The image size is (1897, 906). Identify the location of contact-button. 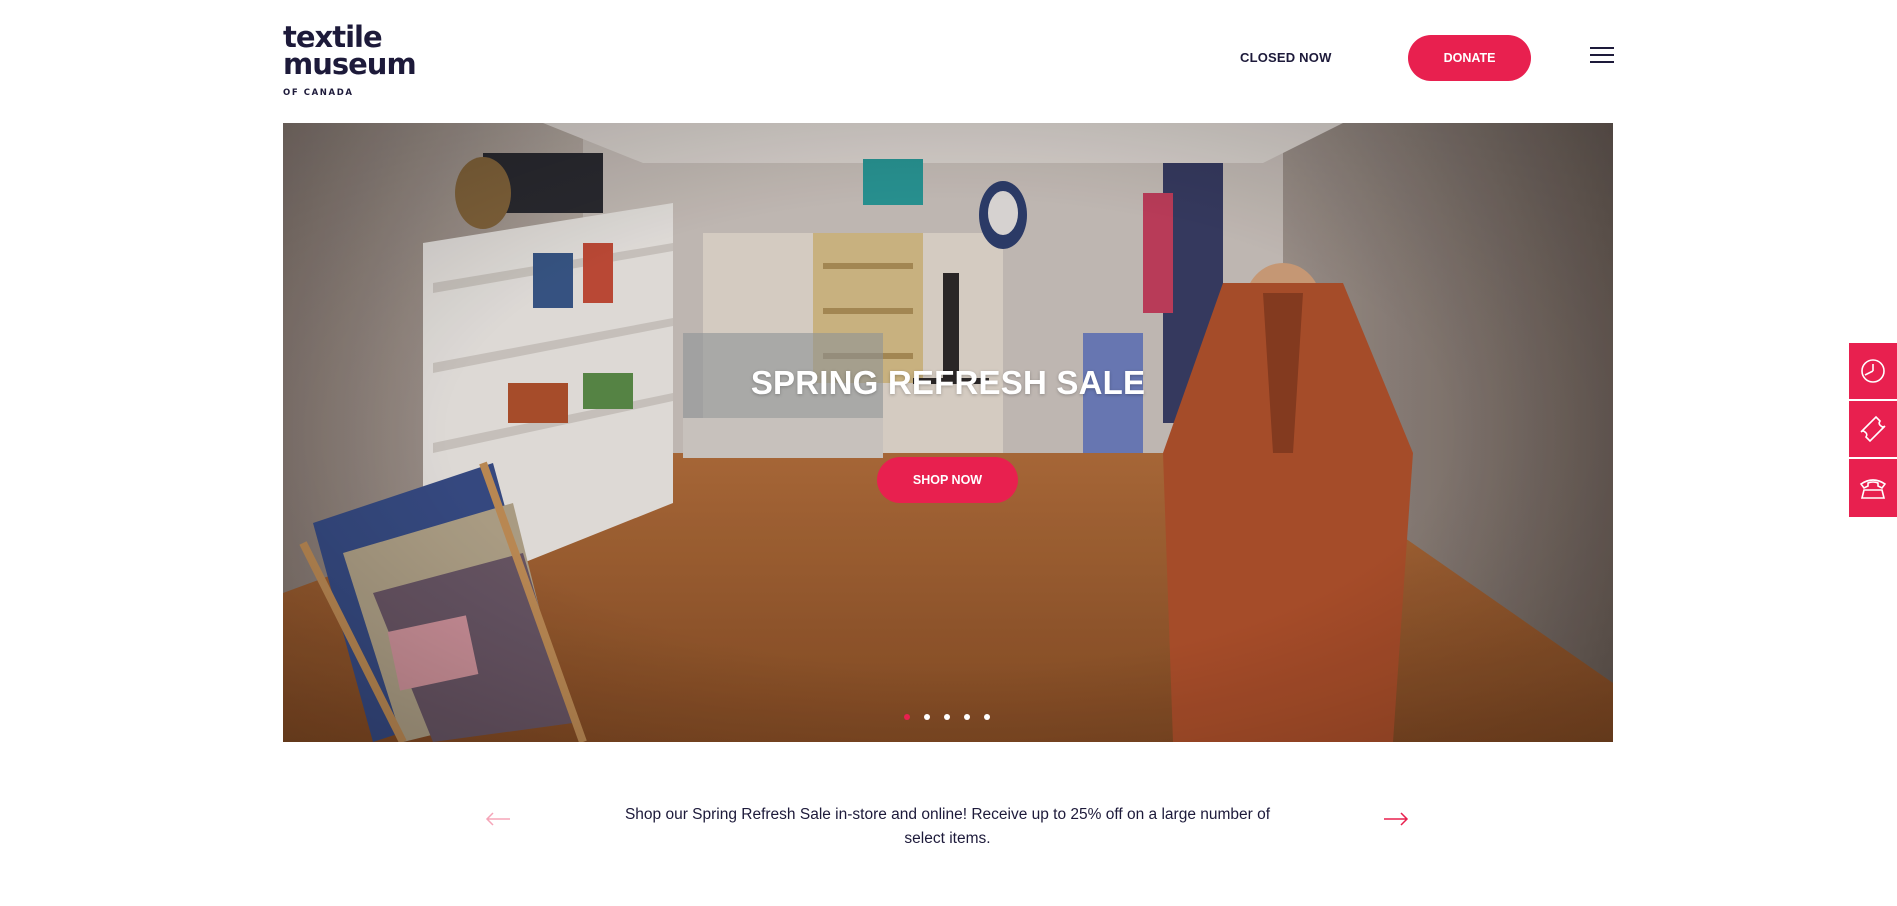
(1873, 488).